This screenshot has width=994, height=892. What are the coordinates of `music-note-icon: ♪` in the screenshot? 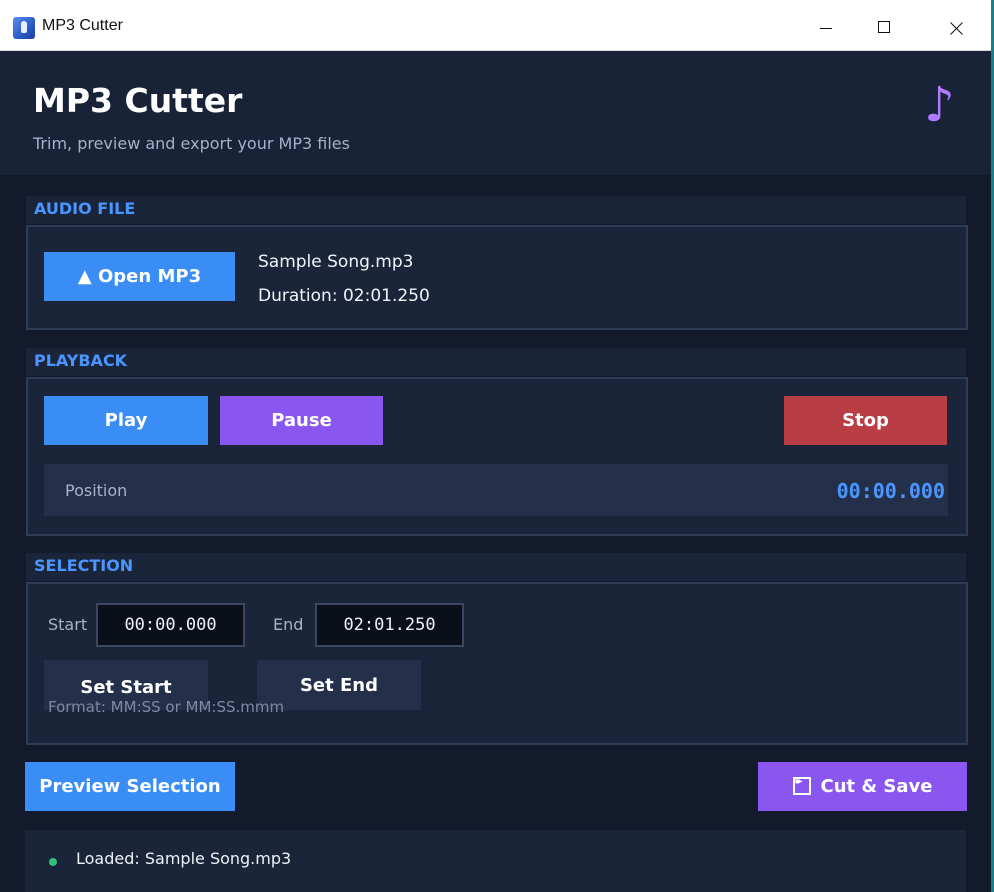 It's located at (939, 105).